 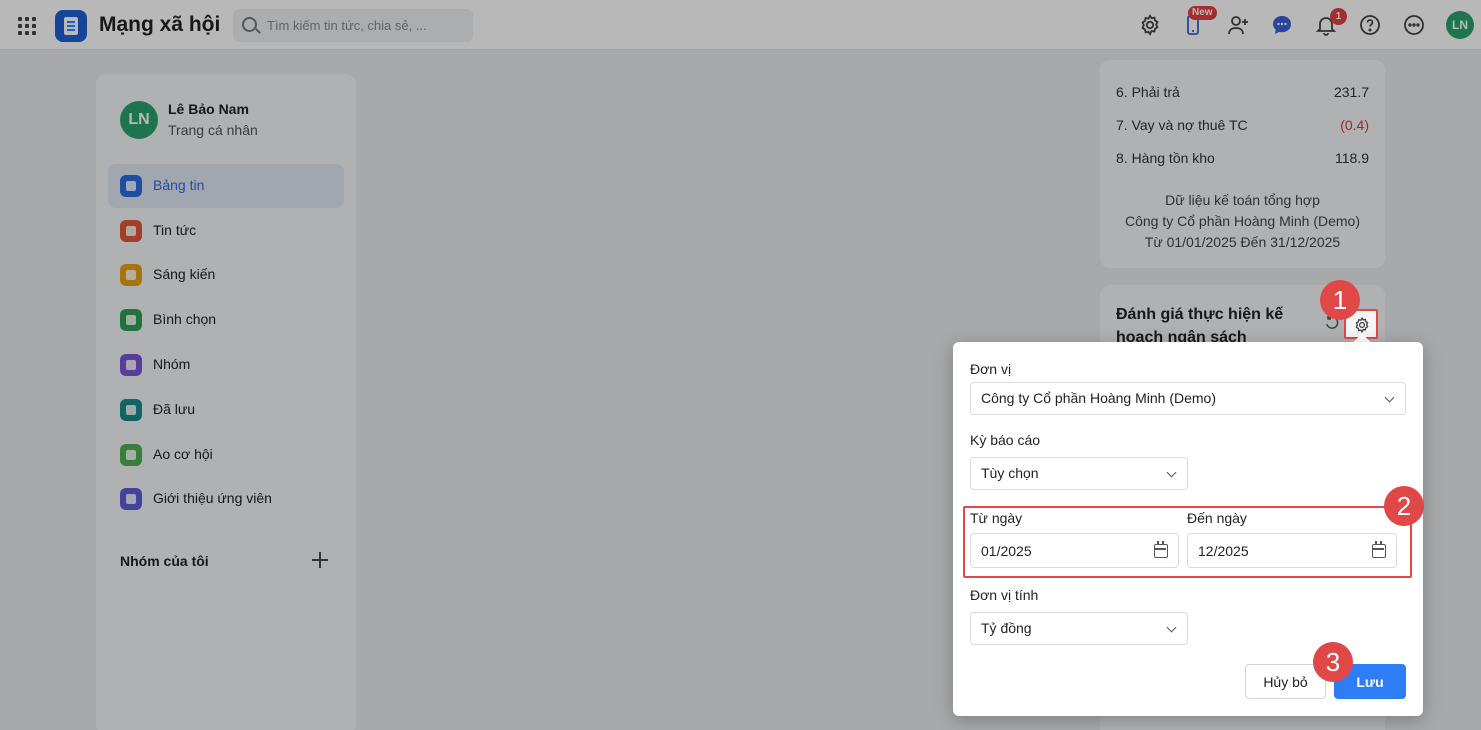 What do you see at coordinates (1338, 16) in the screenshot?
I see `notification-badge: 1` at bounding box center [1338, 16].